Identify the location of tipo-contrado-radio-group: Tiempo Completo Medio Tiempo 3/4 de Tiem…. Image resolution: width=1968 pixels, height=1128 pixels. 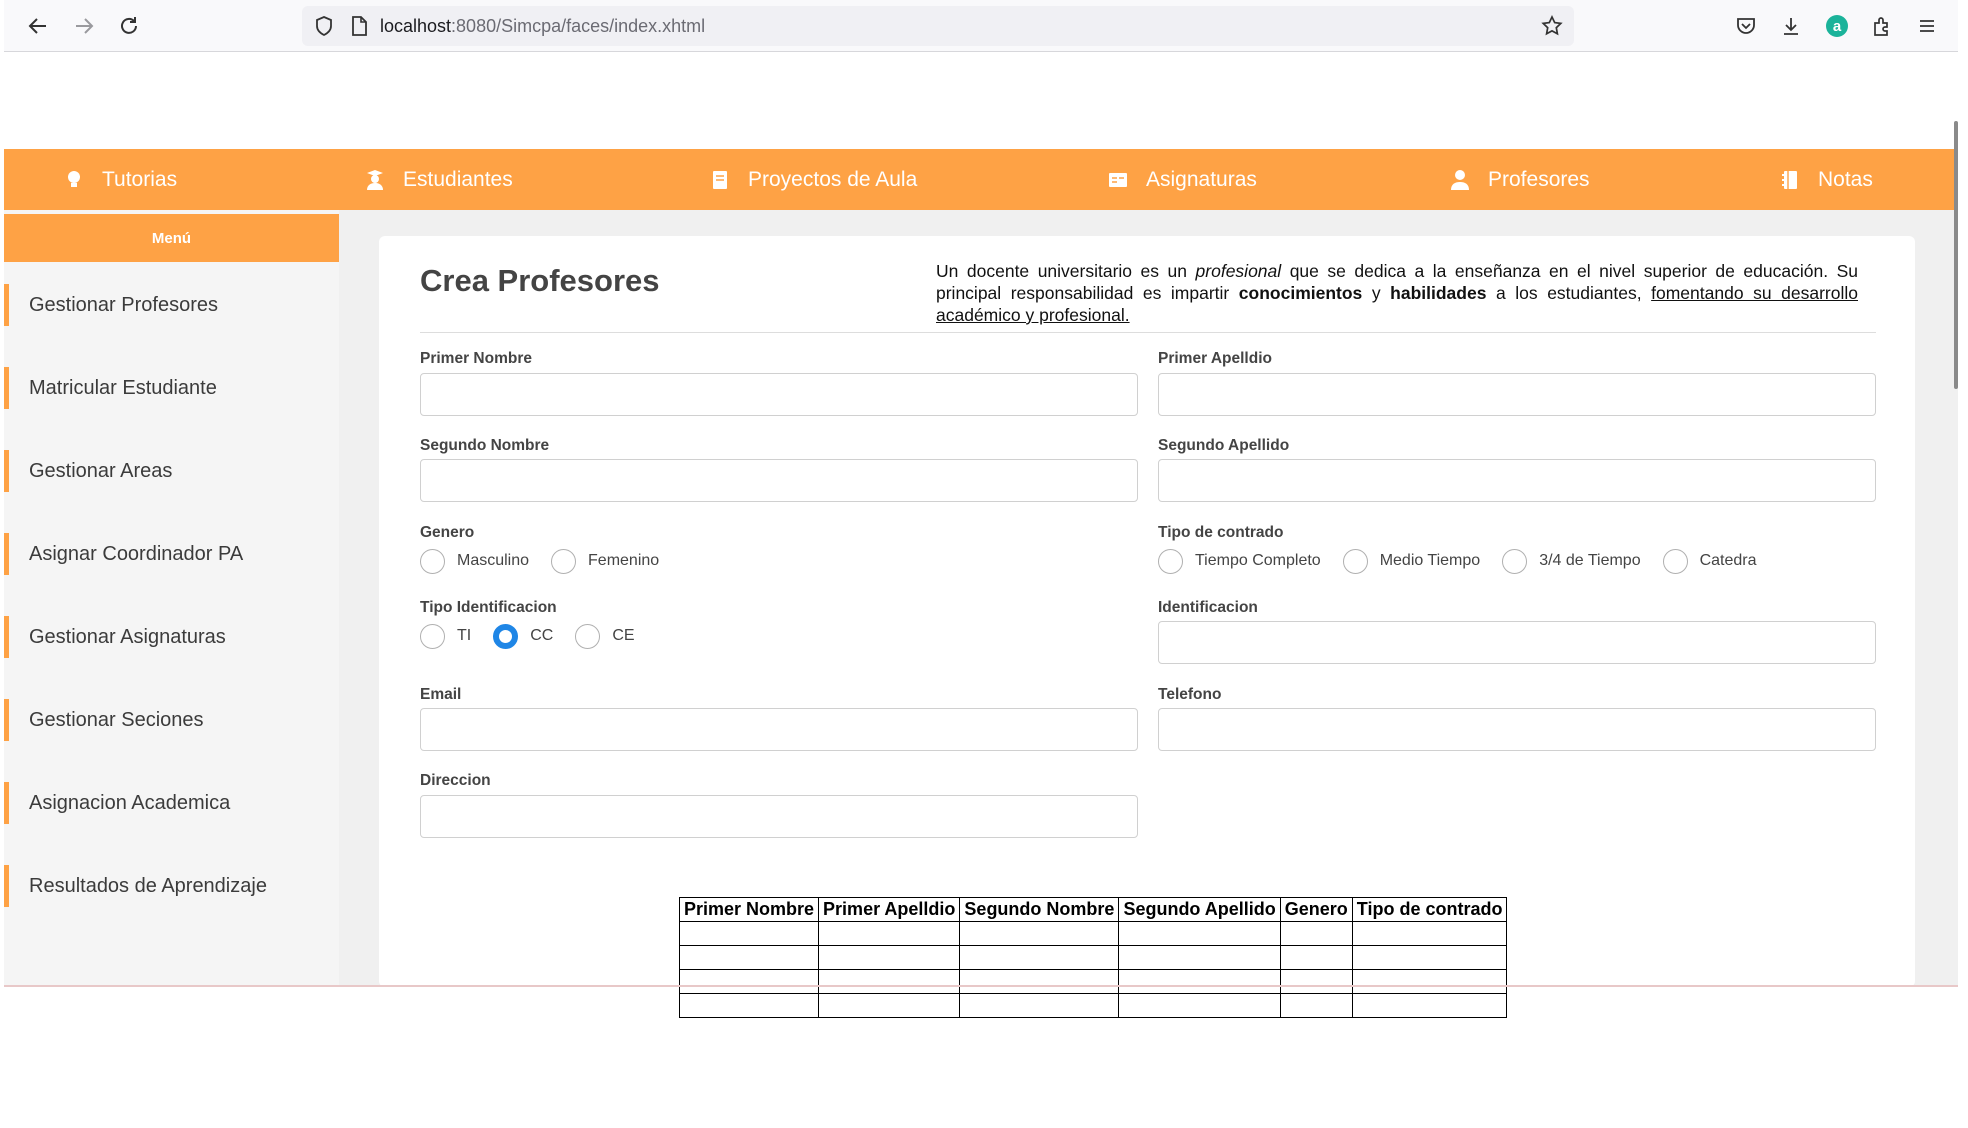
(1468, 561).